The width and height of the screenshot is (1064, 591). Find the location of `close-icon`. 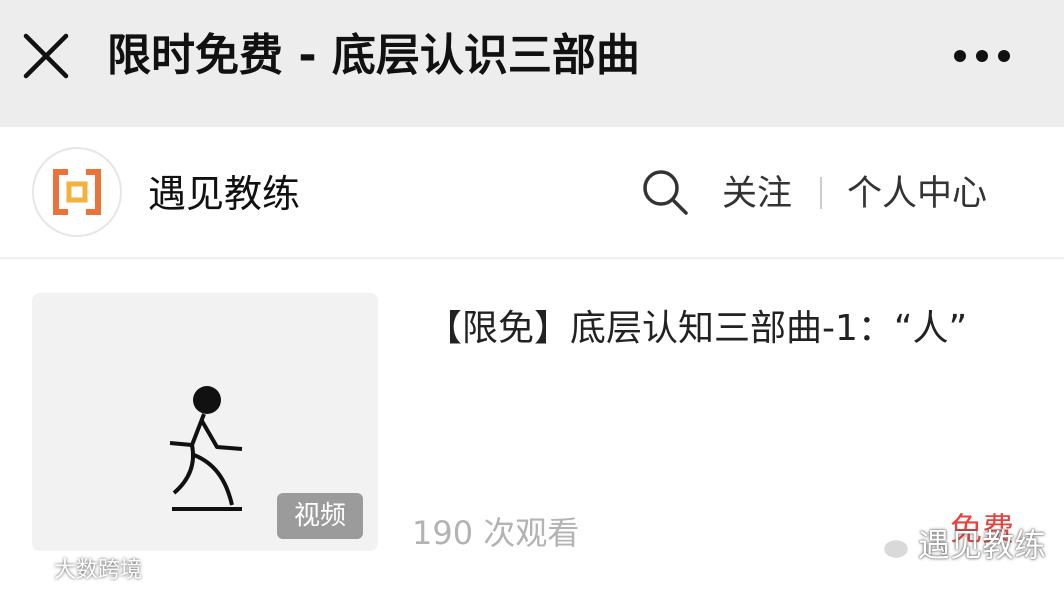

close-icon is located at coordinates (46, 56).